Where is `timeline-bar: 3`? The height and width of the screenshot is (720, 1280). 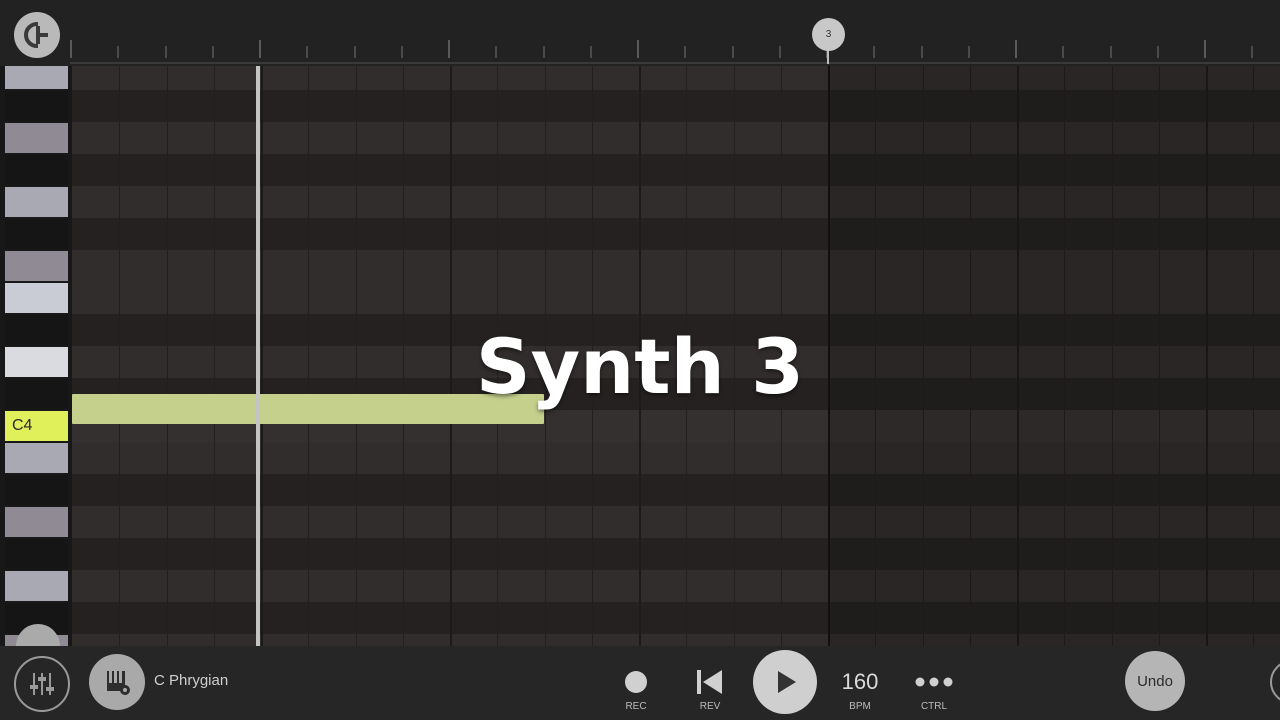
timeline-bar: 3 is located at coordinates (640, 33).